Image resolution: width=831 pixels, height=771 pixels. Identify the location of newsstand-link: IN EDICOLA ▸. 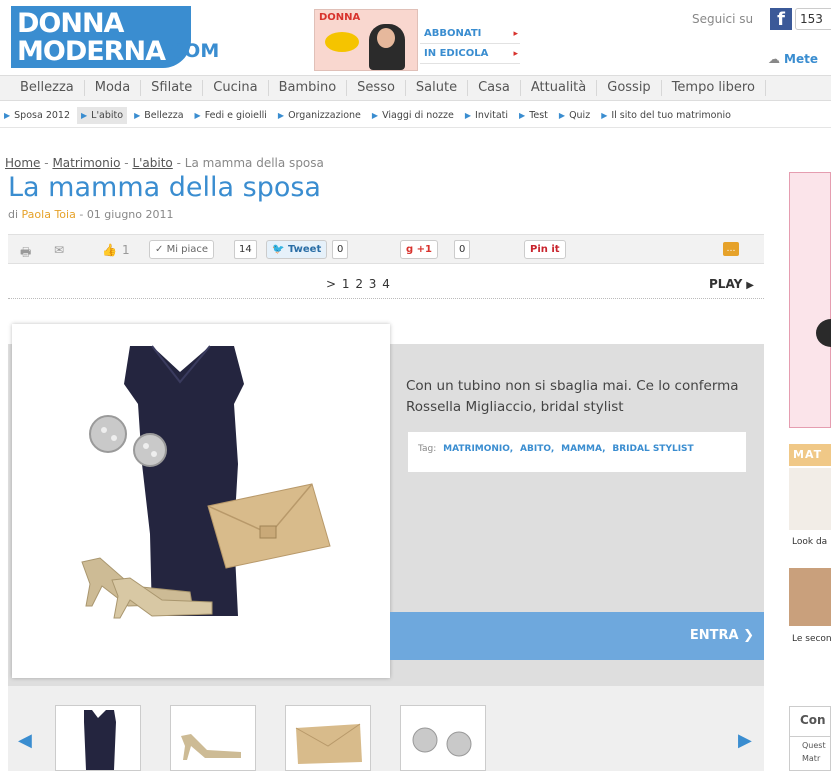
(470, 54).